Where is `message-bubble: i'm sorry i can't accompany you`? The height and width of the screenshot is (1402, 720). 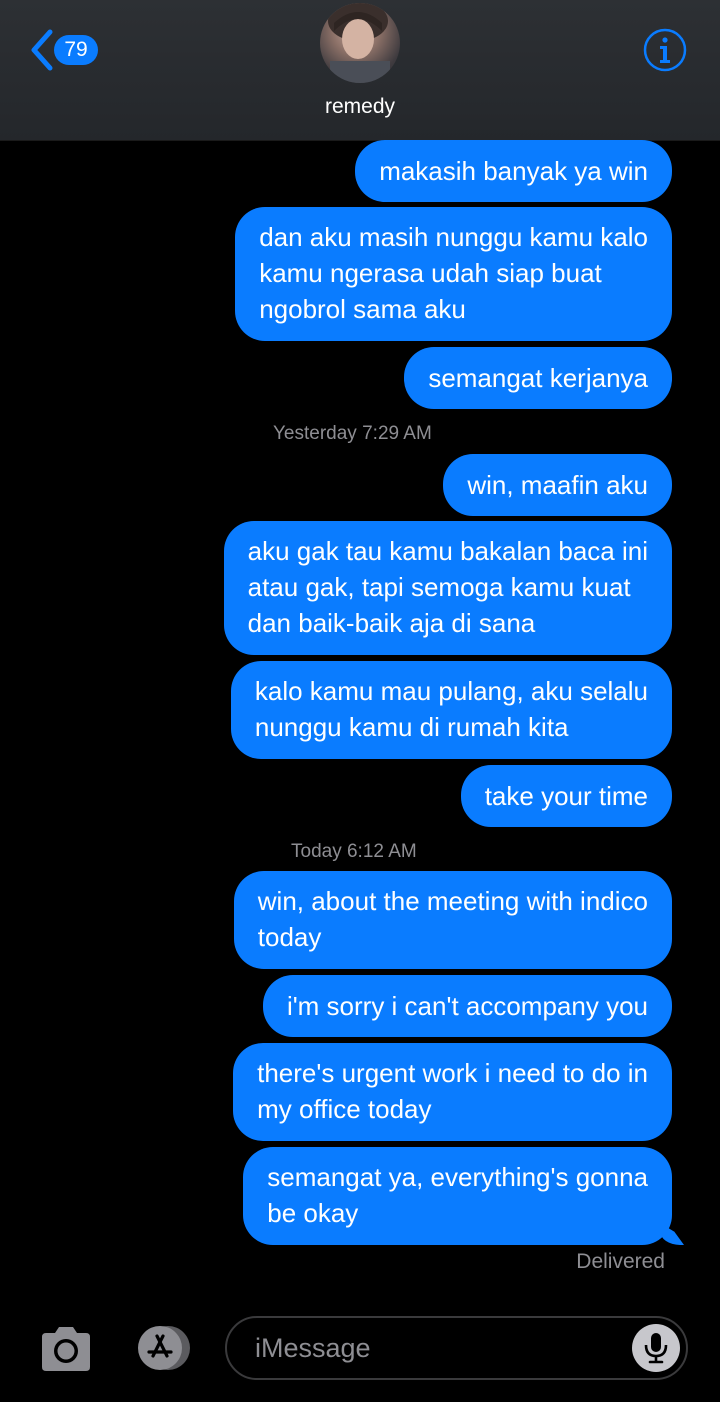 message-bubble: i'm sorry i can't accompany you is located at coordinates (467, 1006).